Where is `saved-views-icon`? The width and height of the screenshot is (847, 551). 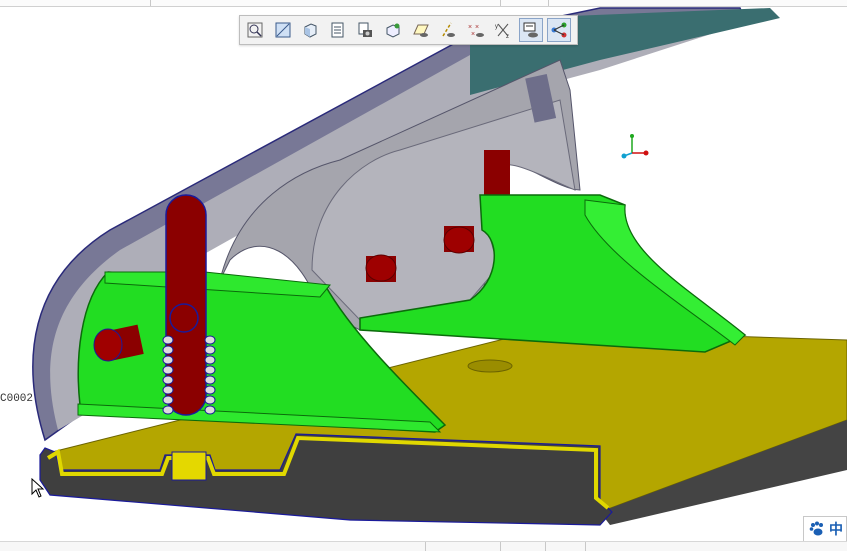 saved-views-icon is located at coordinates (337, 30).